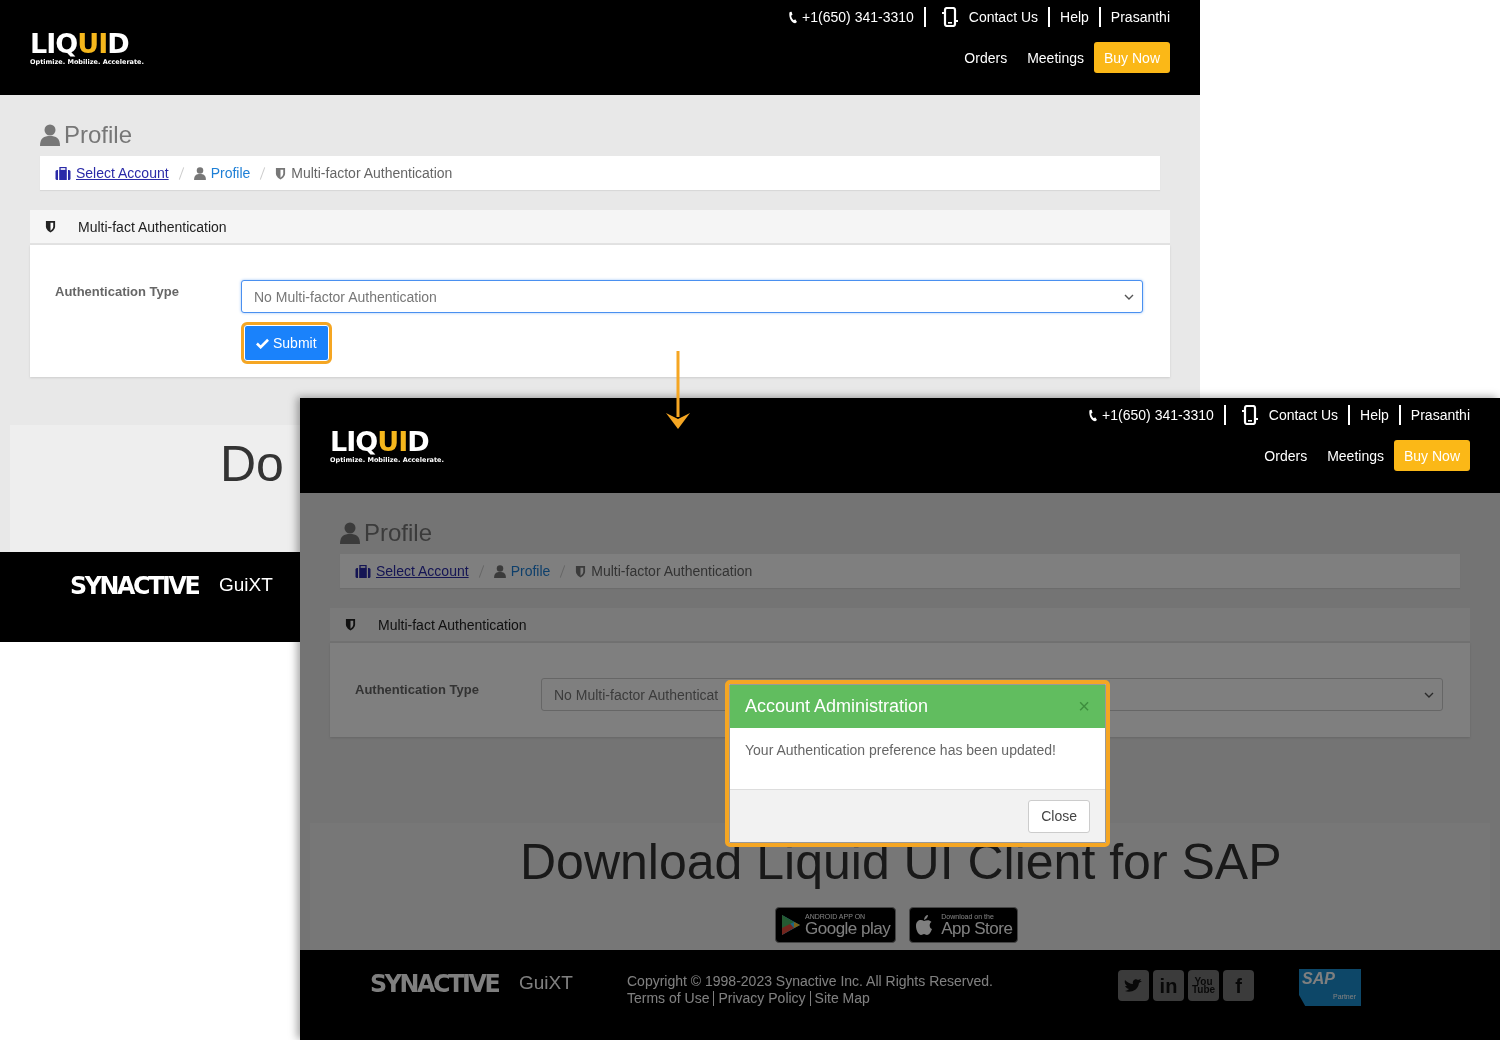 This screenshot has height=1040, width=1500. I want to click on dialog-title: Account Administration, so click(837, 706).